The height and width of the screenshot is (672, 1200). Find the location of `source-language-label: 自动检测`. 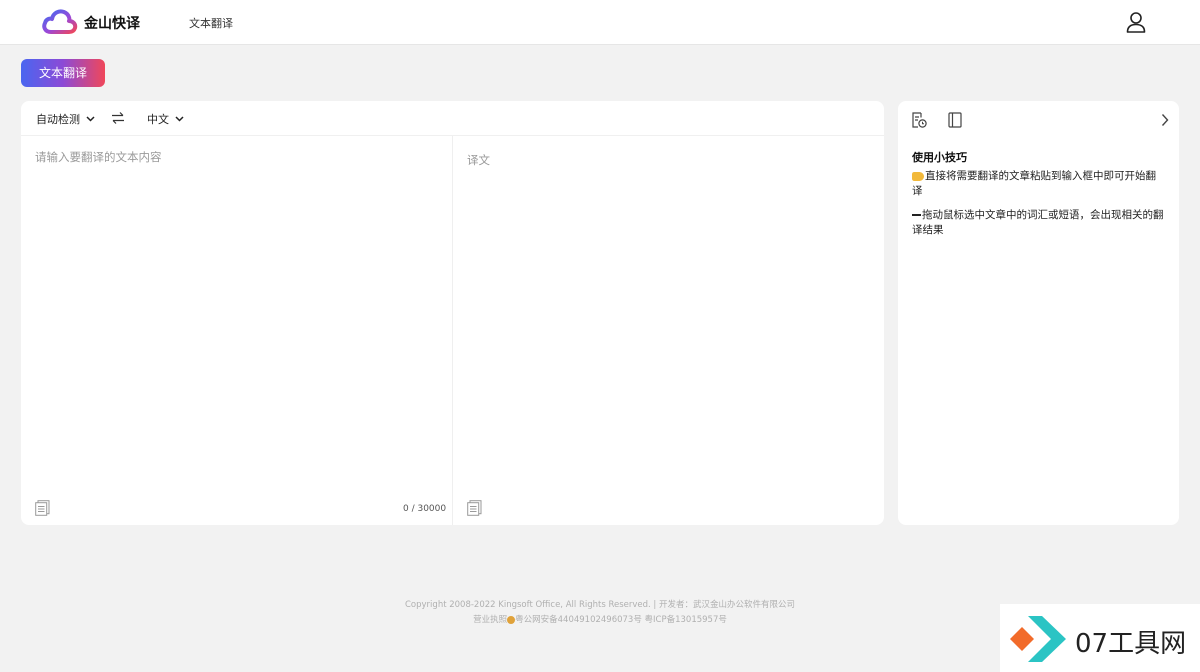

source-language-label: 自动检测 is located at coordinates (58, 119).